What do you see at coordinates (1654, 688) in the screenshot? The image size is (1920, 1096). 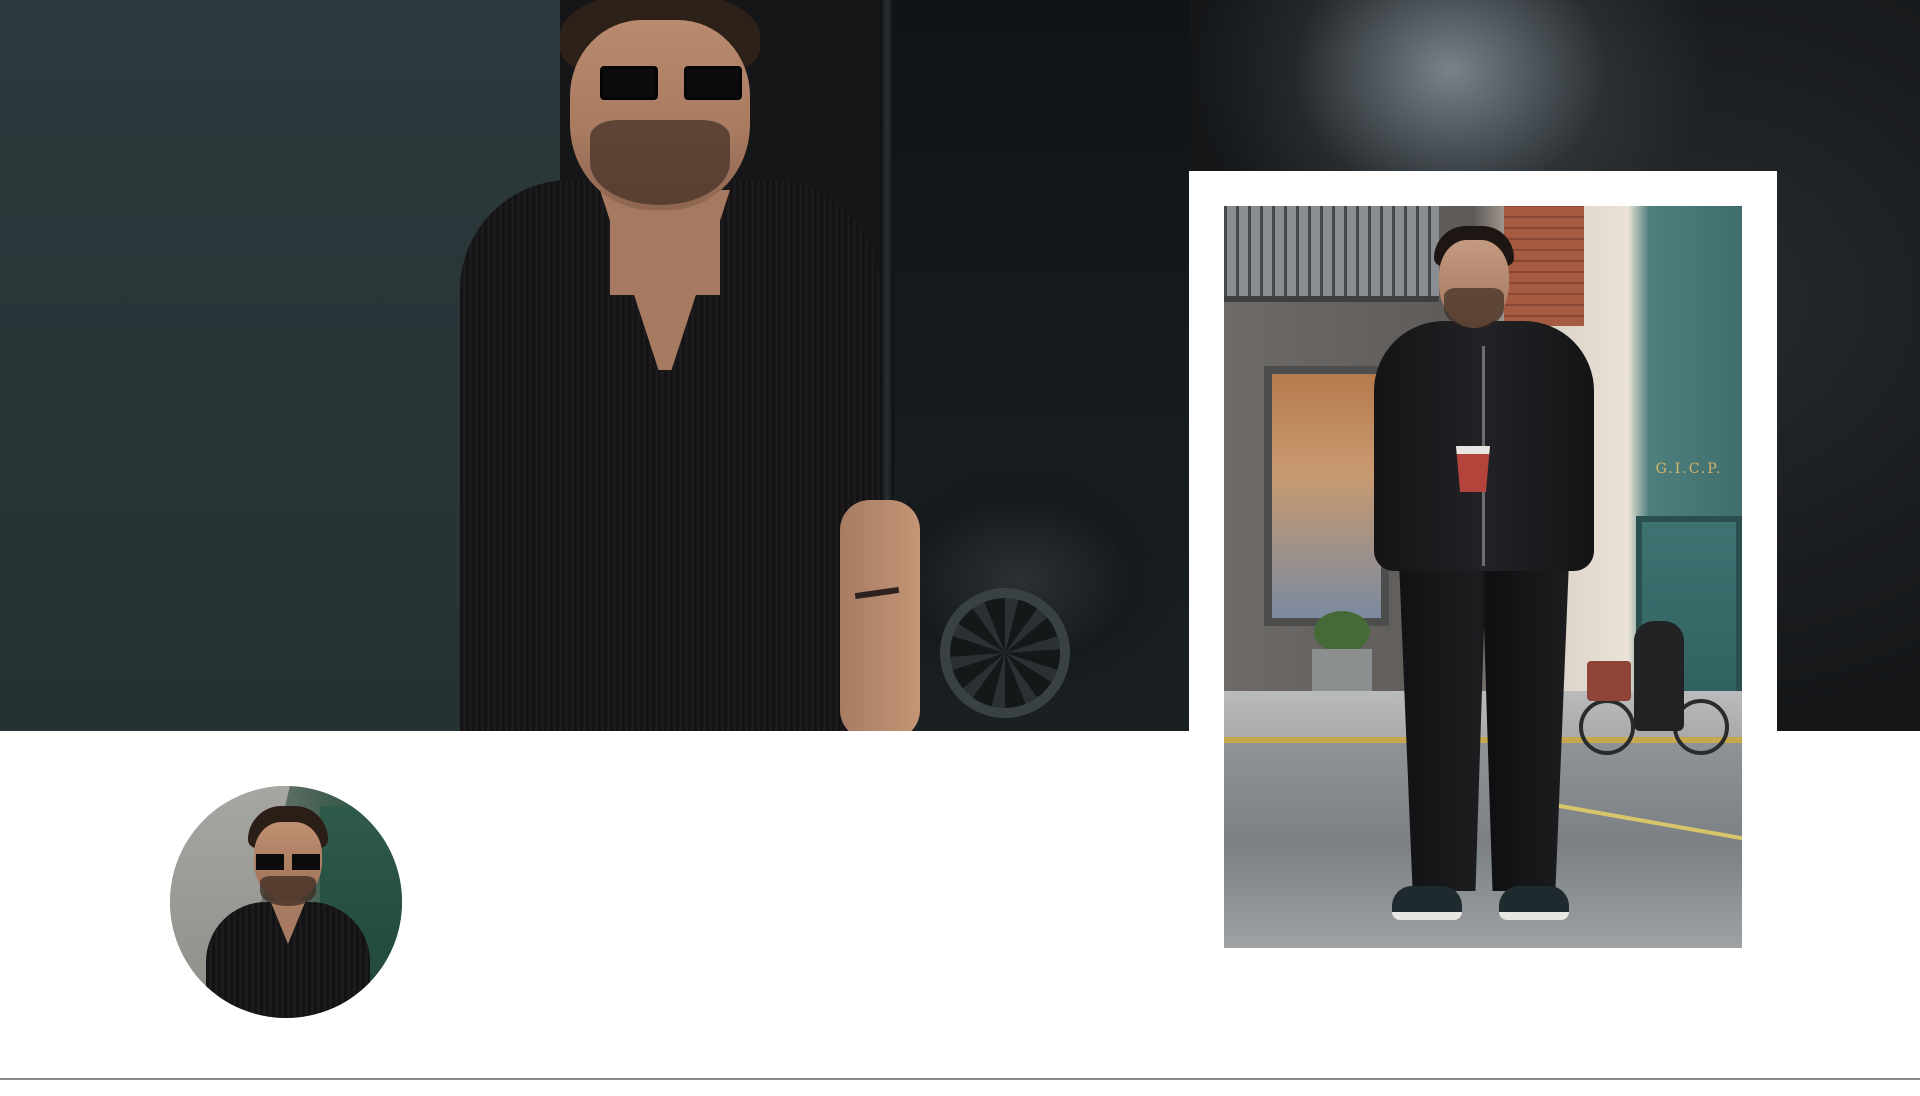 I see `street-cyclist` at bounding box center [1654, 688].